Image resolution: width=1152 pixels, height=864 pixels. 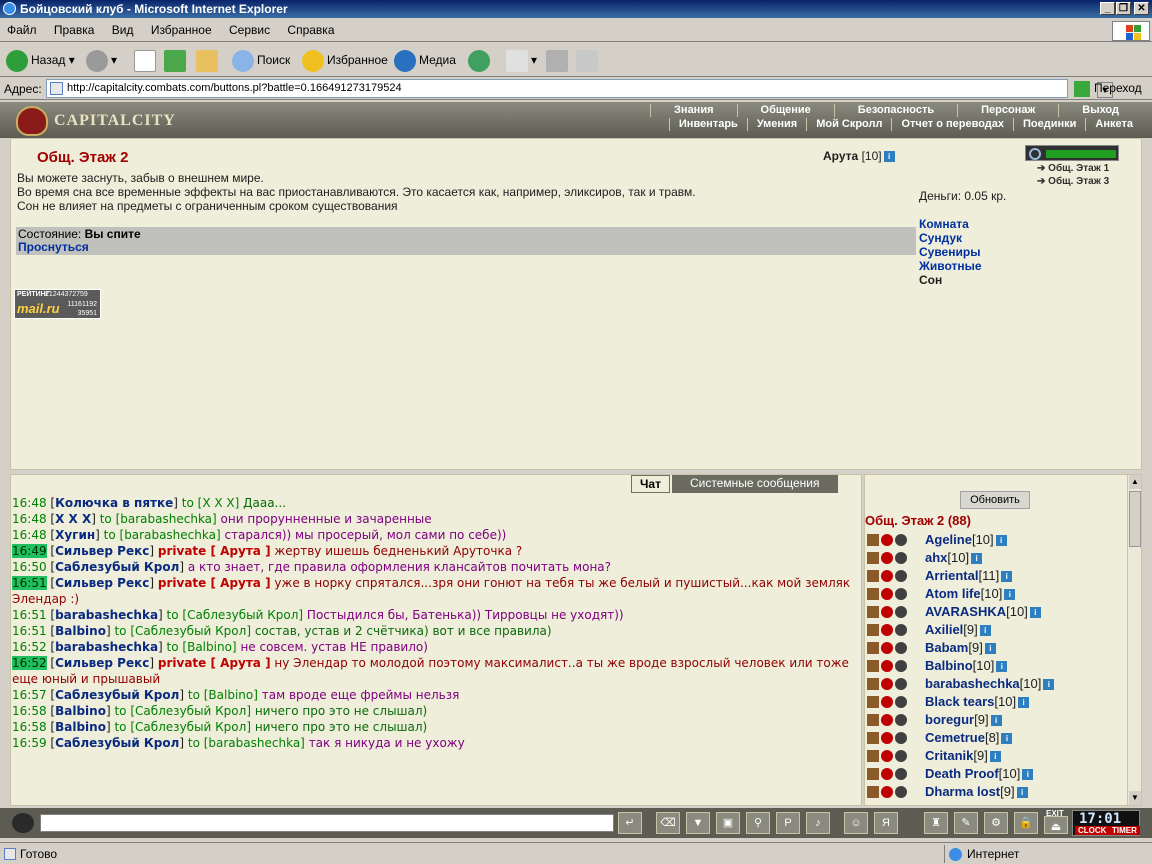 What do you see at coordinates (785, 110) in the screenshot?
I see `nav-communication: Общение` at bounding box center [785, 110].